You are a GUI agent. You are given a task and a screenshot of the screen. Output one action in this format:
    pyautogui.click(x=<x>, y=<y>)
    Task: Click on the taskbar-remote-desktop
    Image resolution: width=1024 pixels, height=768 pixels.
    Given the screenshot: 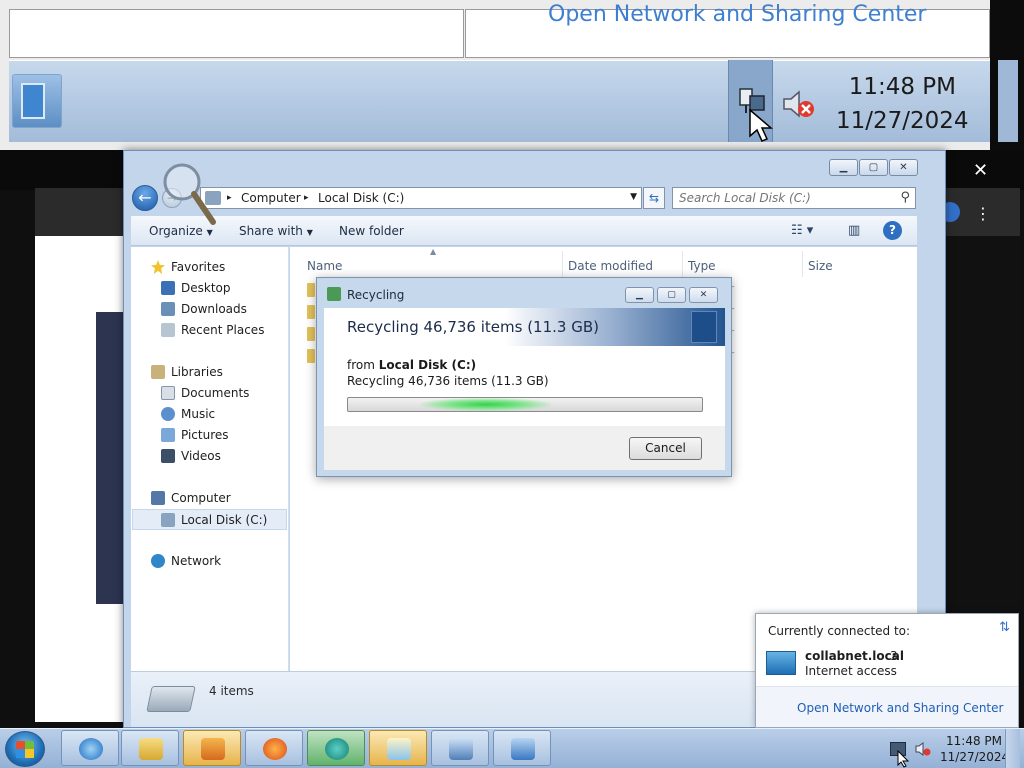 What is the action you would take?
    pyautogui.click(x=460, y=748)
    